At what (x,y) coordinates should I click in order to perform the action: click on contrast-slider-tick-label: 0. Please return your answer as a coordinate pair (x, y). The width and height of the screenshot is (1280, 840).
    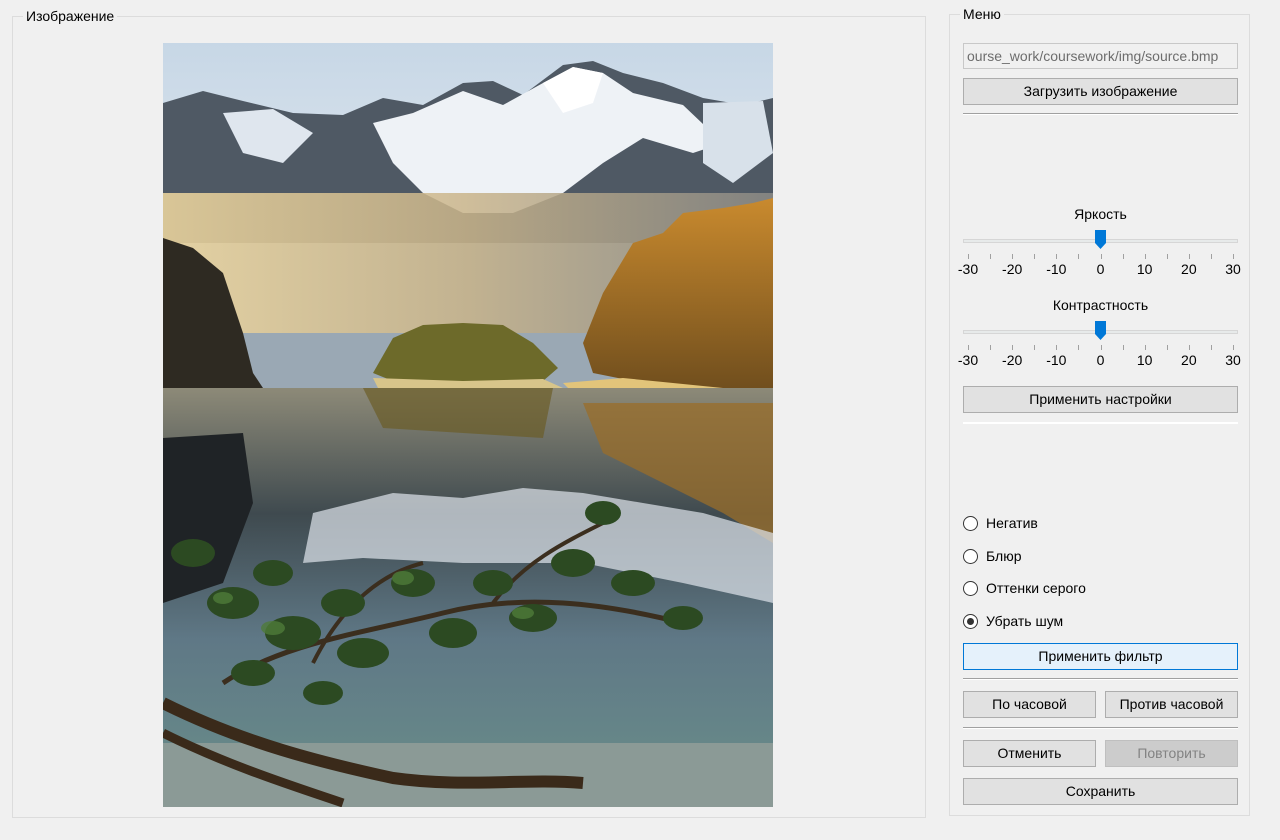
    Looking at the image, I should click on (1100, 360).